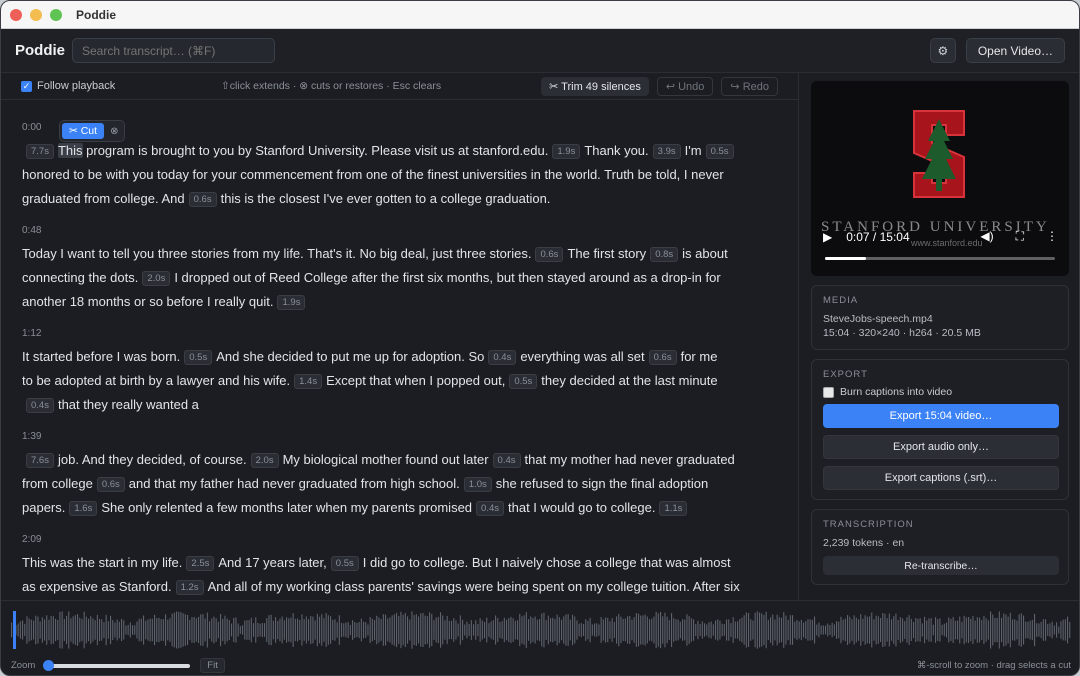  I want to click on silence-marker: 0.8s, so click(664, 254).